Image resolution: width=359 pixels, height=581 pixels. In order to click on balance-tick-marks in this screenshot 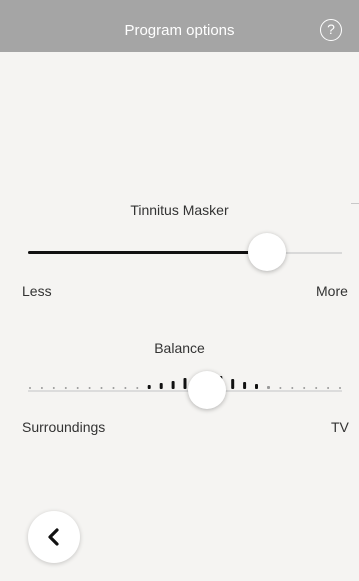, I will do `click(185, 381)`.